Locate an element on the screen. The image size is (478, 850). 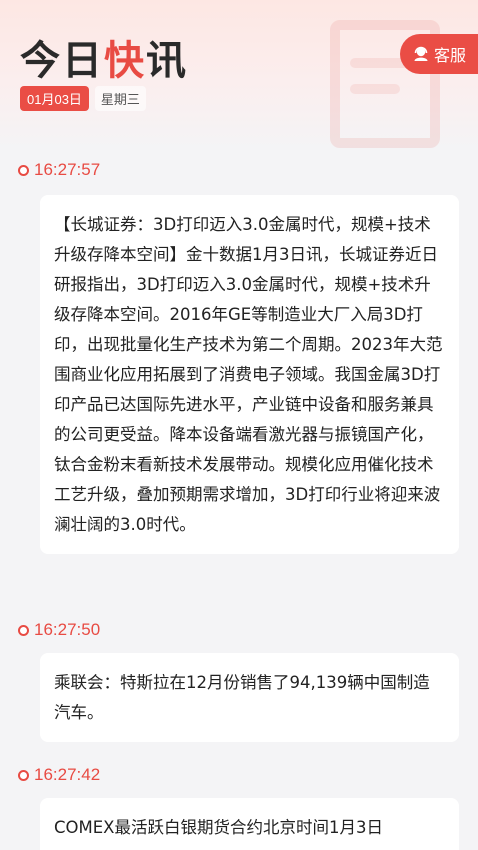
customer-service-button: 客服 is located at coordinates (439, 54).